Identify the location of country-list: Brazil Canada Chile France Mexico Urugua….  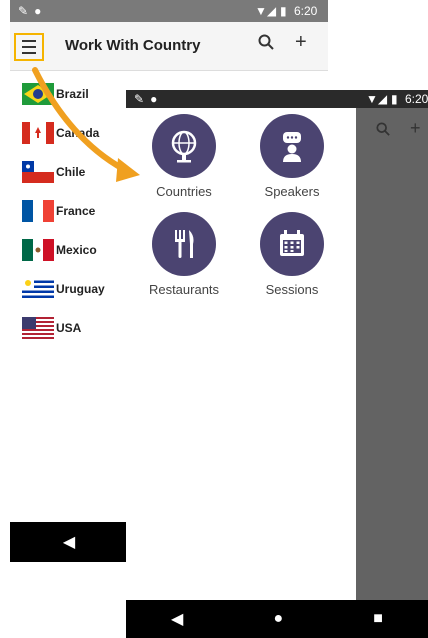
(70, 210).